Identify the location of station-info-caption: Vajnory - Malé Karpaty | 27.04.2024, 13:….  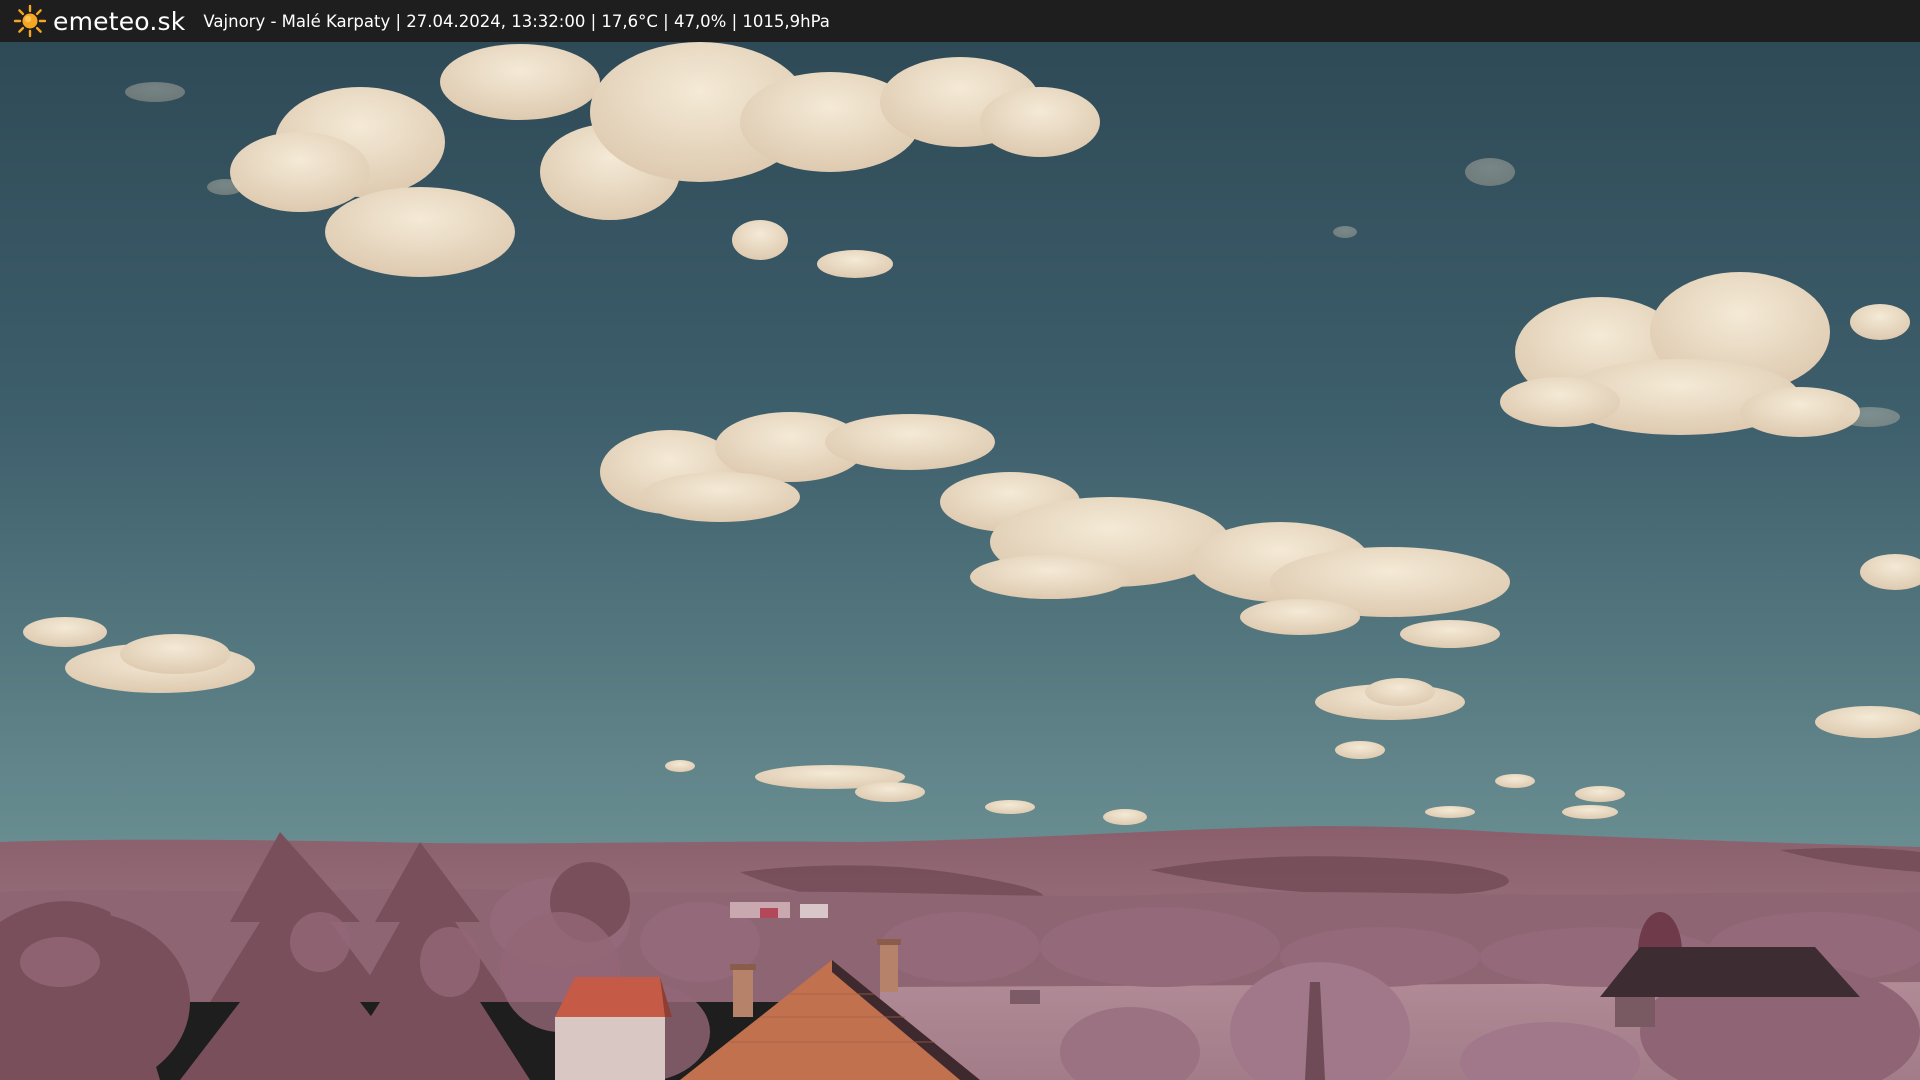
(516, 21).